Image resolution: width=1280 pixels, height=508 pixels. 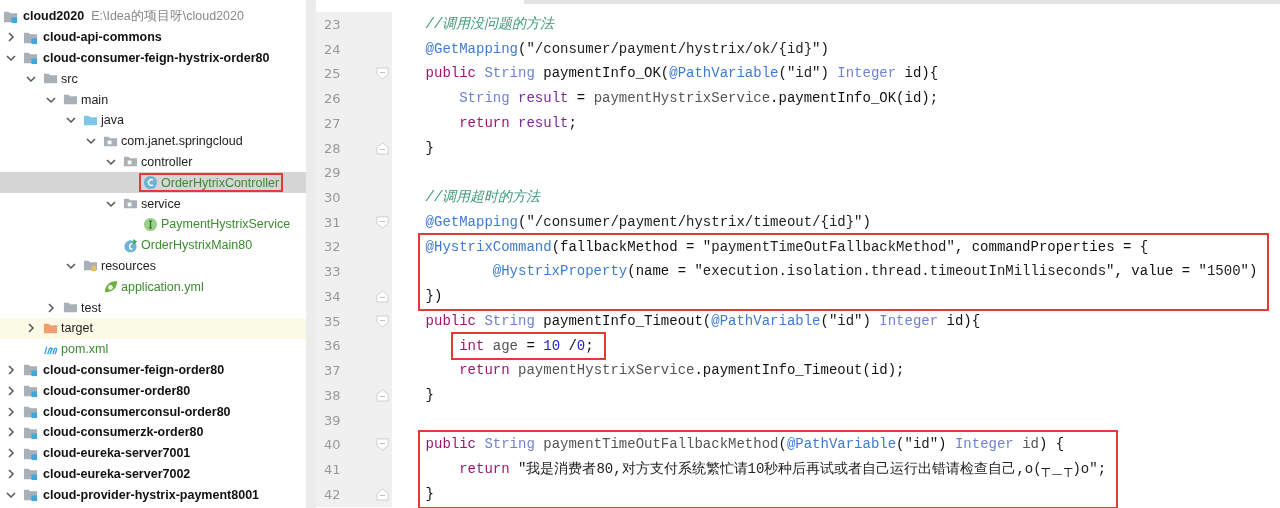 I want to click on tree-row: src, so click(x=153, y=79).